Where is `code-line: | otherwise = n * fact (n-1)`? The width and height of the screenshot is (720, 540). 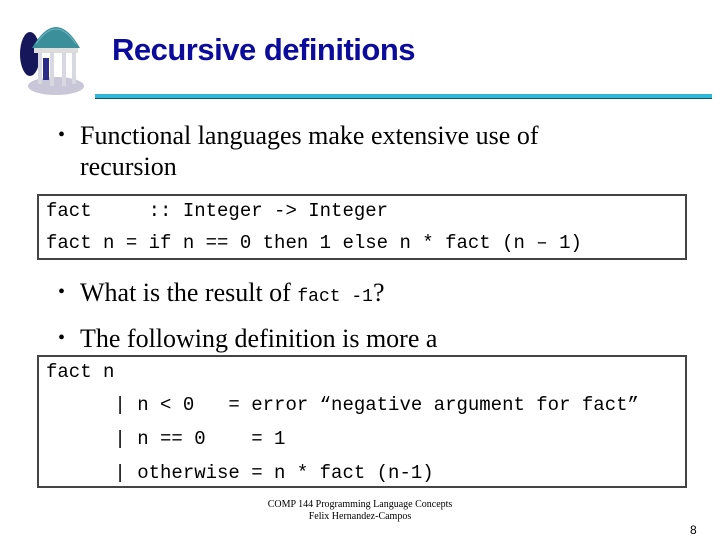 code-line: | otherwise = n * fact (n-1) is located at coordinates (240, 473).